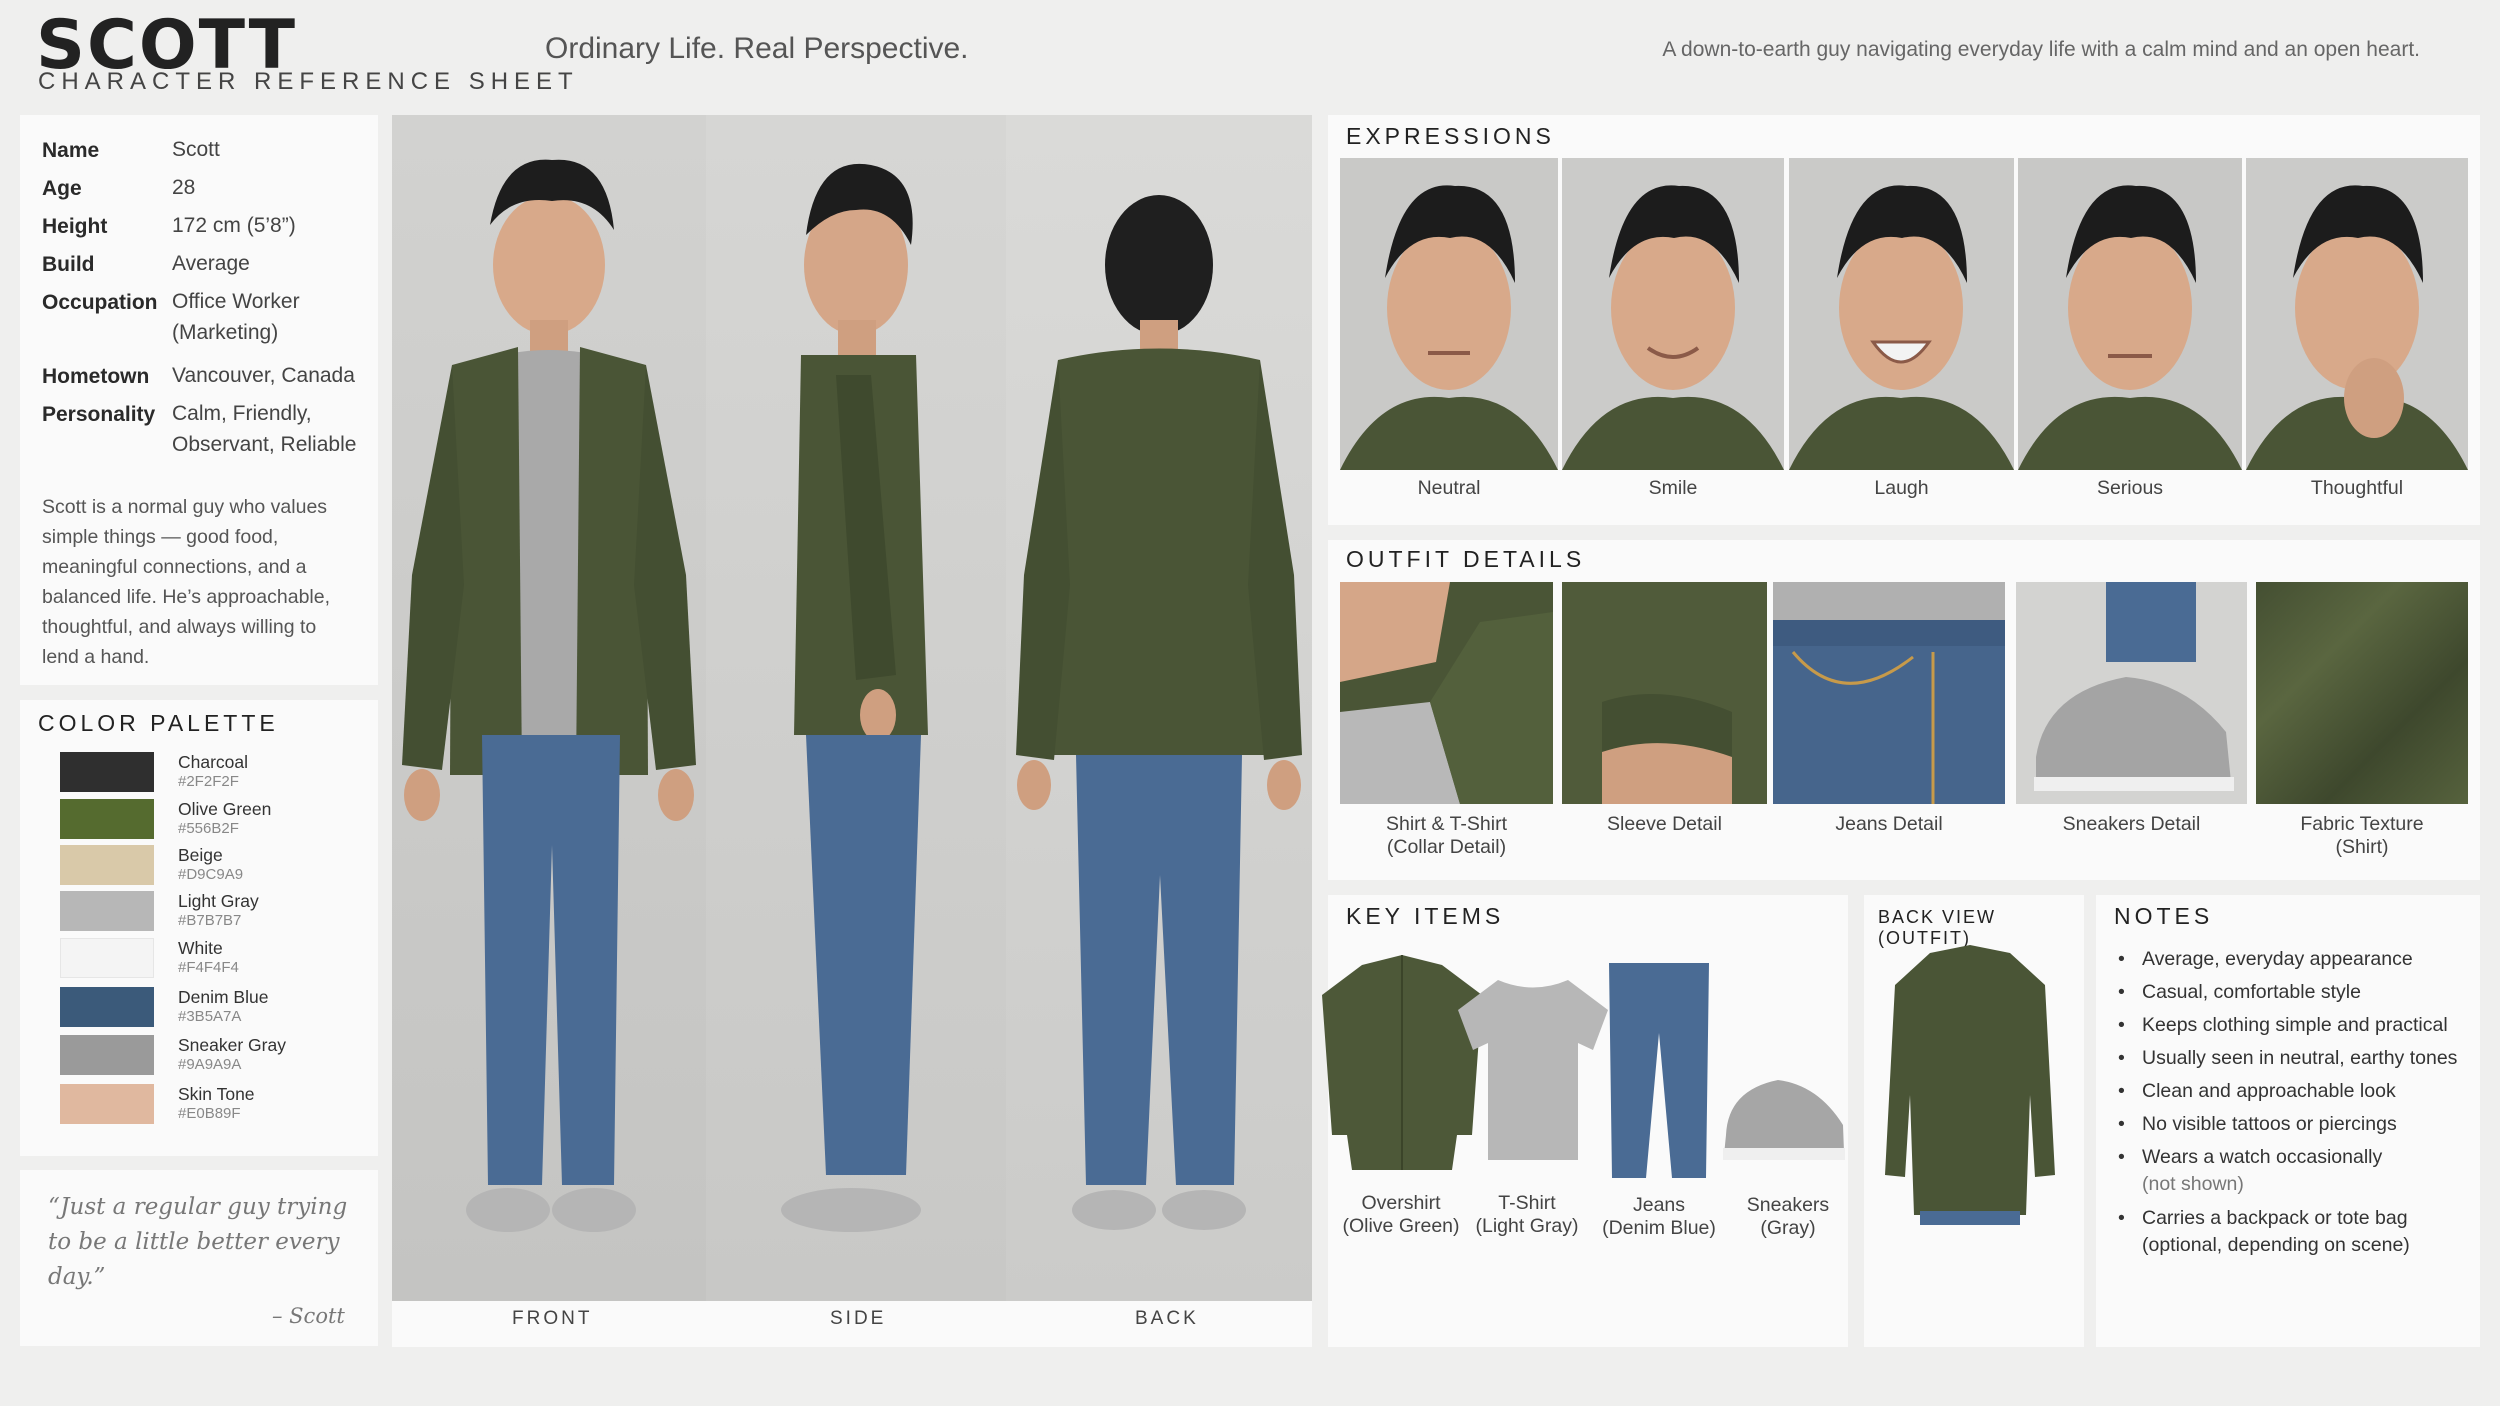  Describe the element at coordinates (1527, 1226) in the screenshot. I see `key-item-color: (Light Gray)` at that location.